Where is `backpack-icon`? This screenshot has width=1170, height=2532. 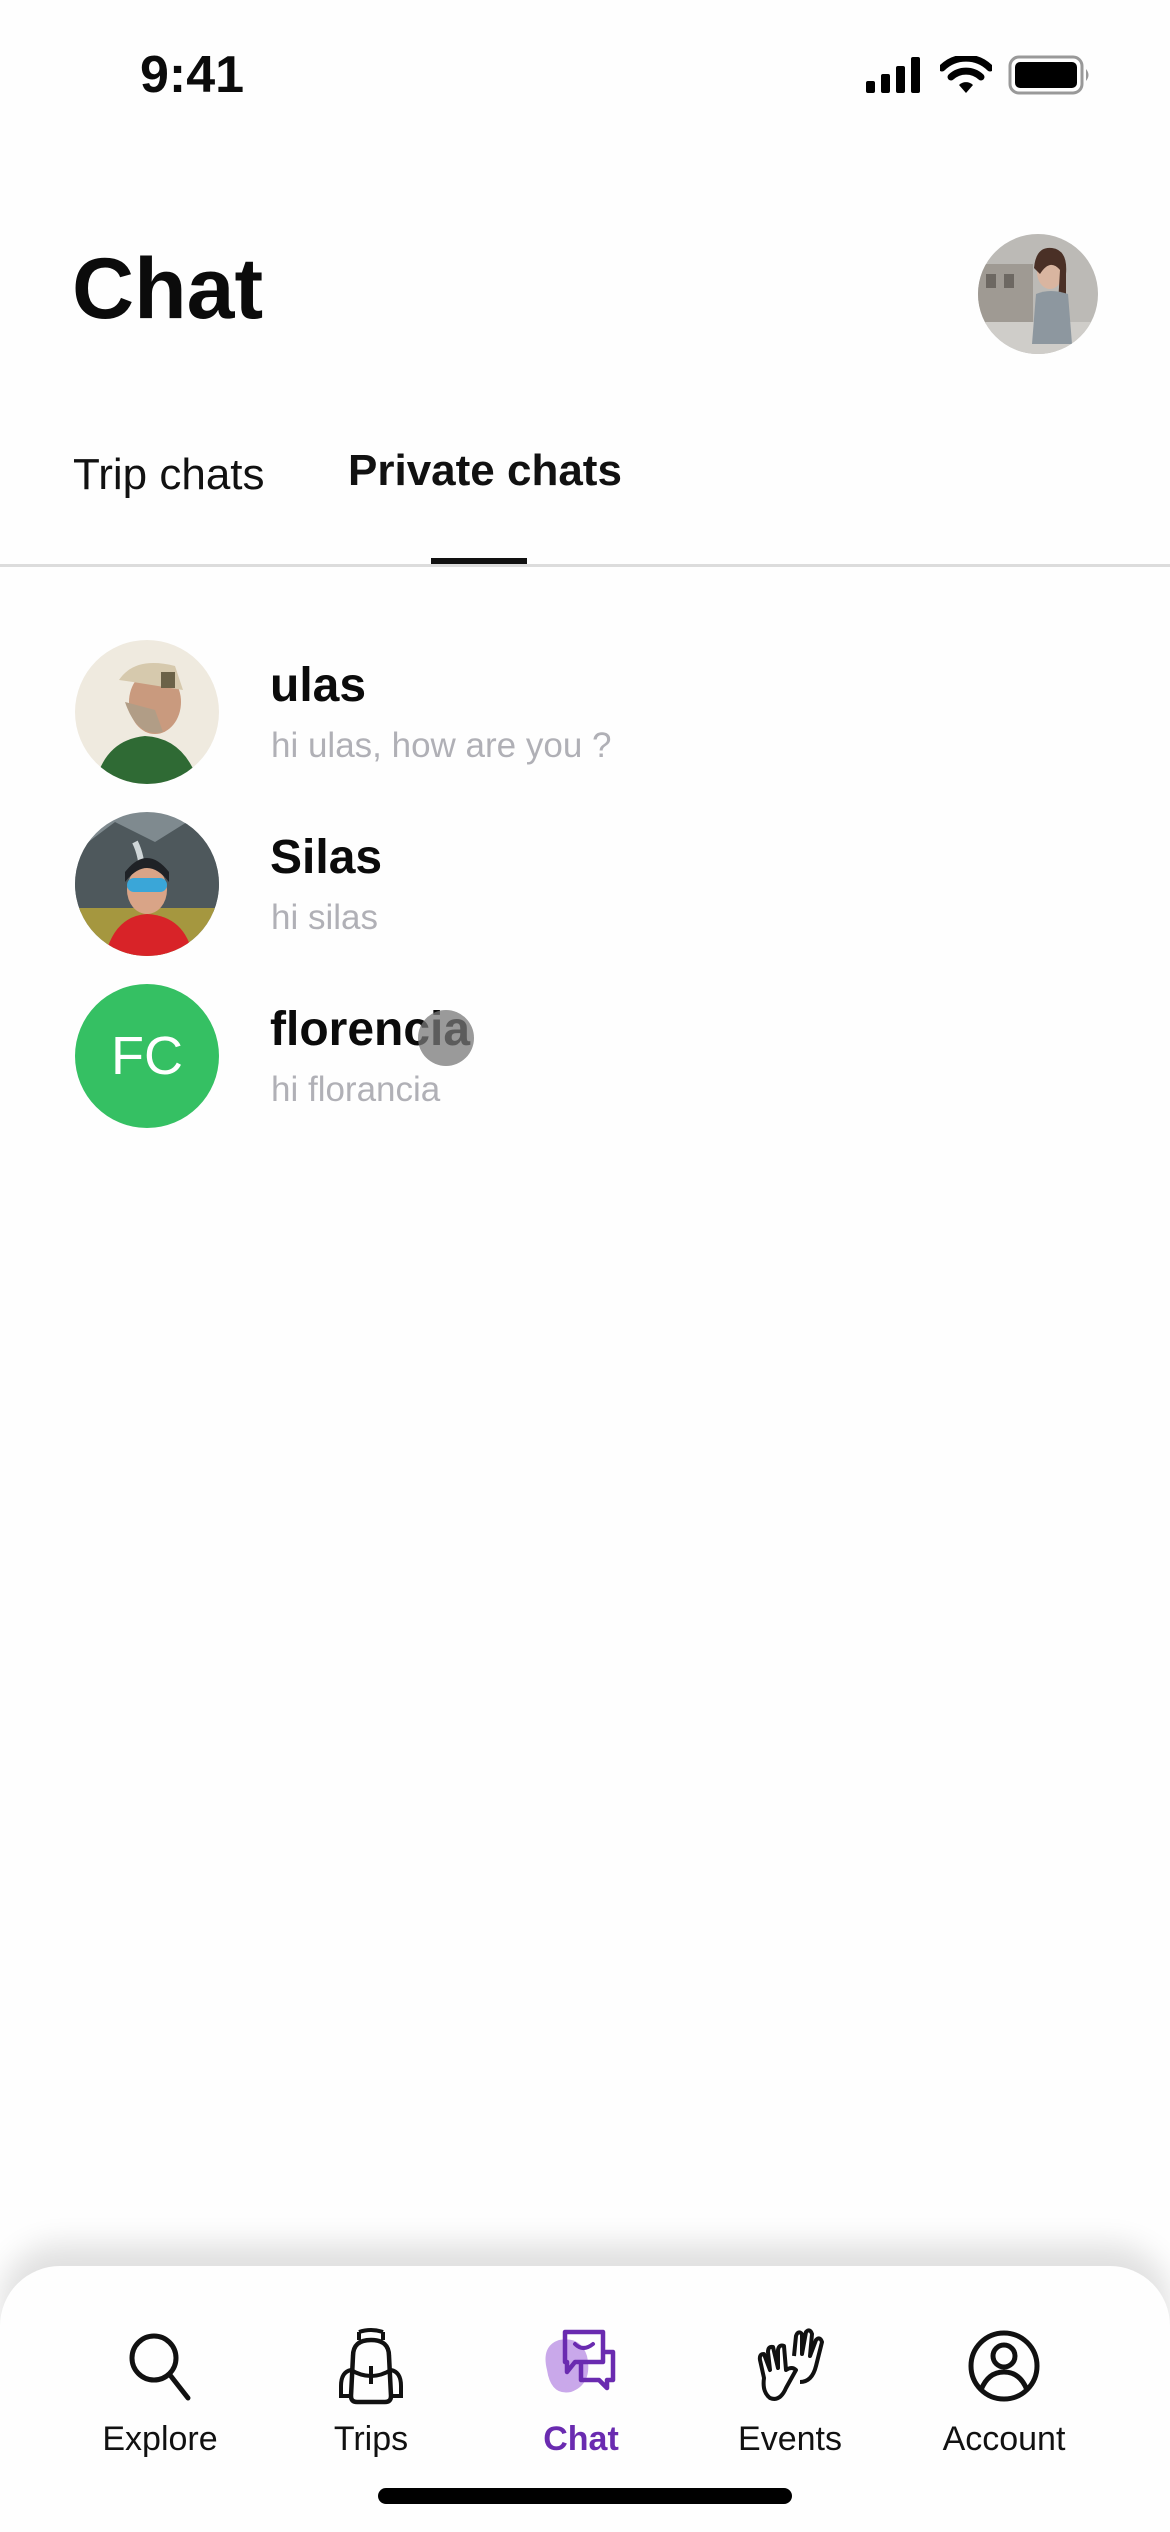
backpack-icon is located at coordinates (371, 2366).